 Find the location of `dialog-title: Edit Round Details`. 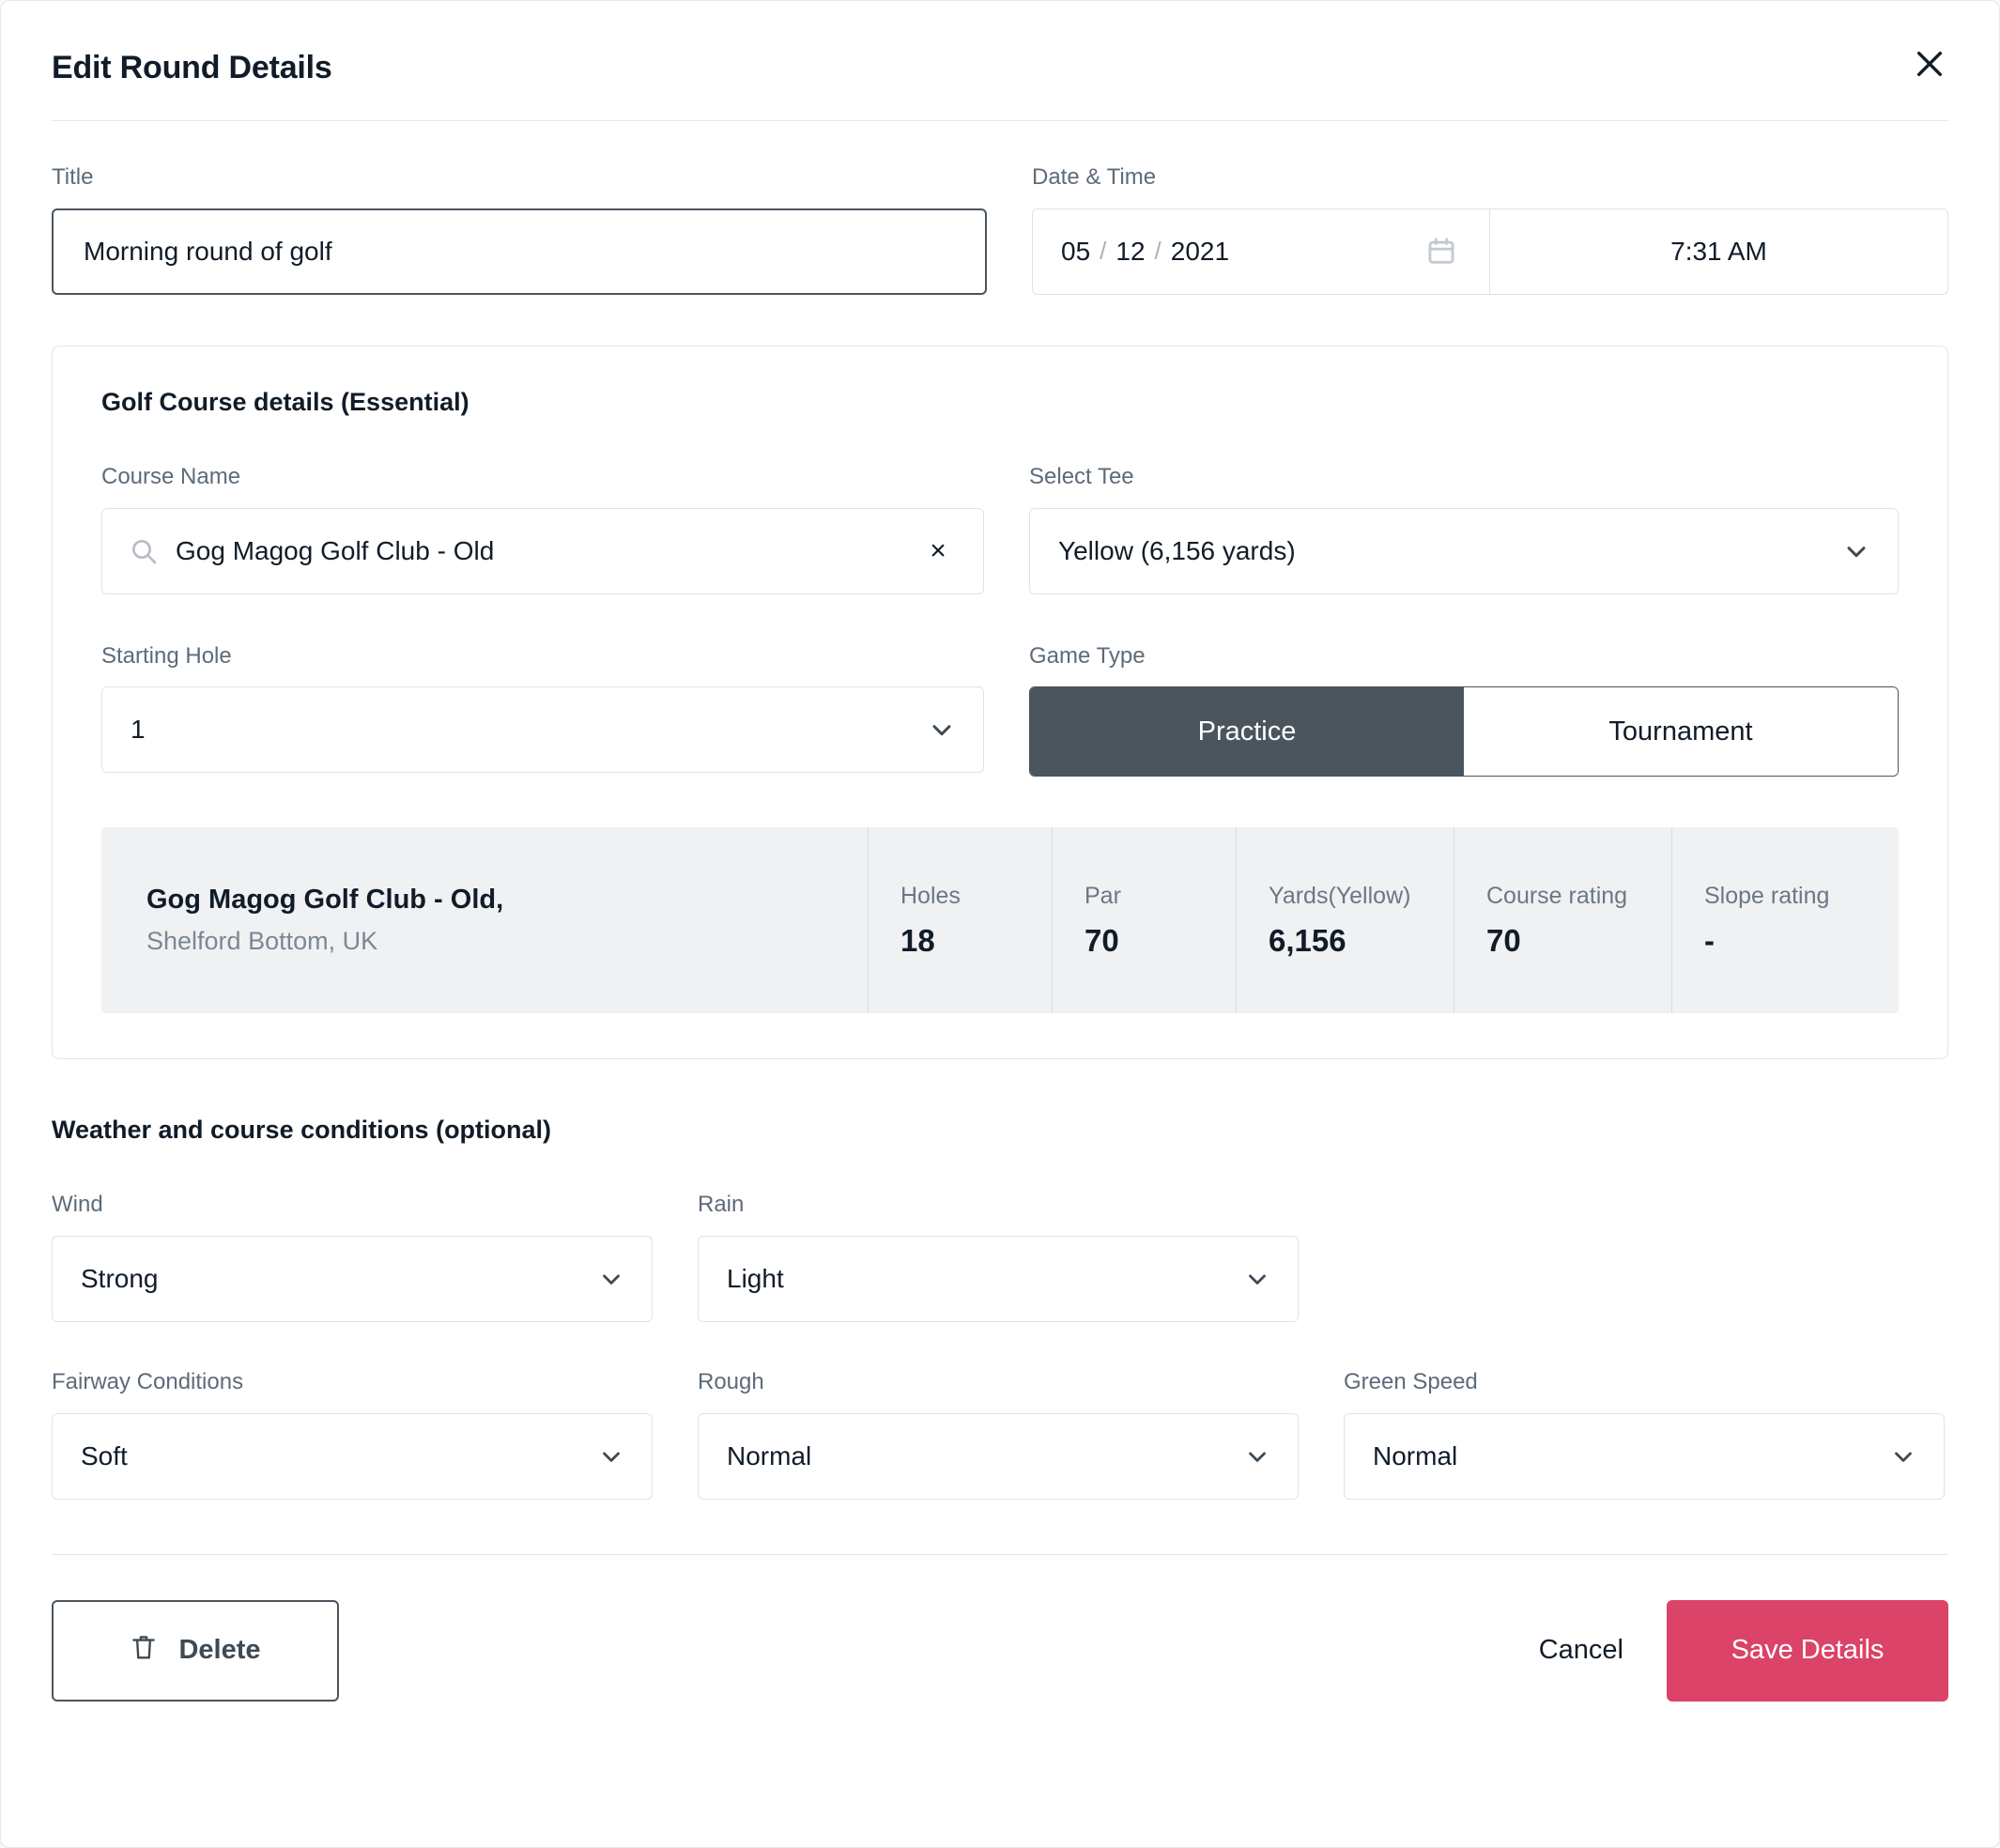

dialog-title: Edit Round Details is located at coordinates (192, 67).